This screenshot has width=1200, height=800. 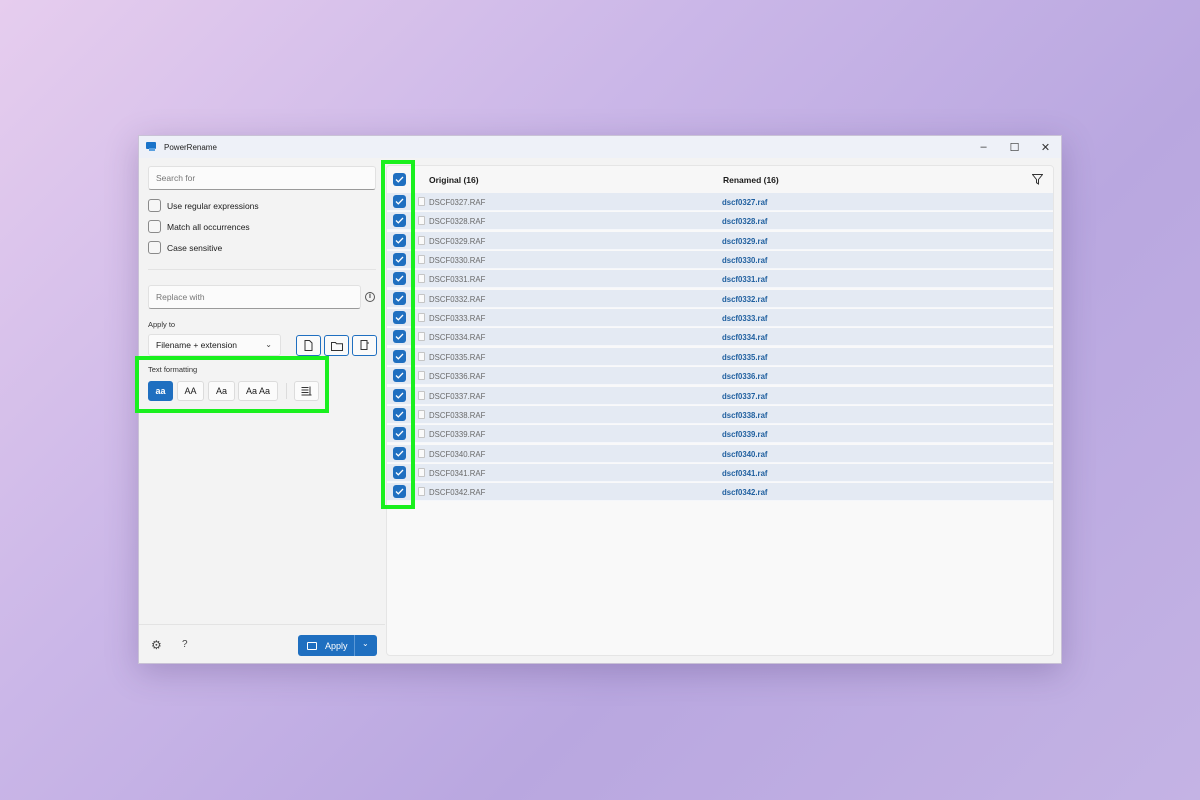 What do you see at coordinates (720, 492) in the screenshot?
I see `table-row: DSCF0342.RAF dscf0342.raf` at bounding box center [720, 492].